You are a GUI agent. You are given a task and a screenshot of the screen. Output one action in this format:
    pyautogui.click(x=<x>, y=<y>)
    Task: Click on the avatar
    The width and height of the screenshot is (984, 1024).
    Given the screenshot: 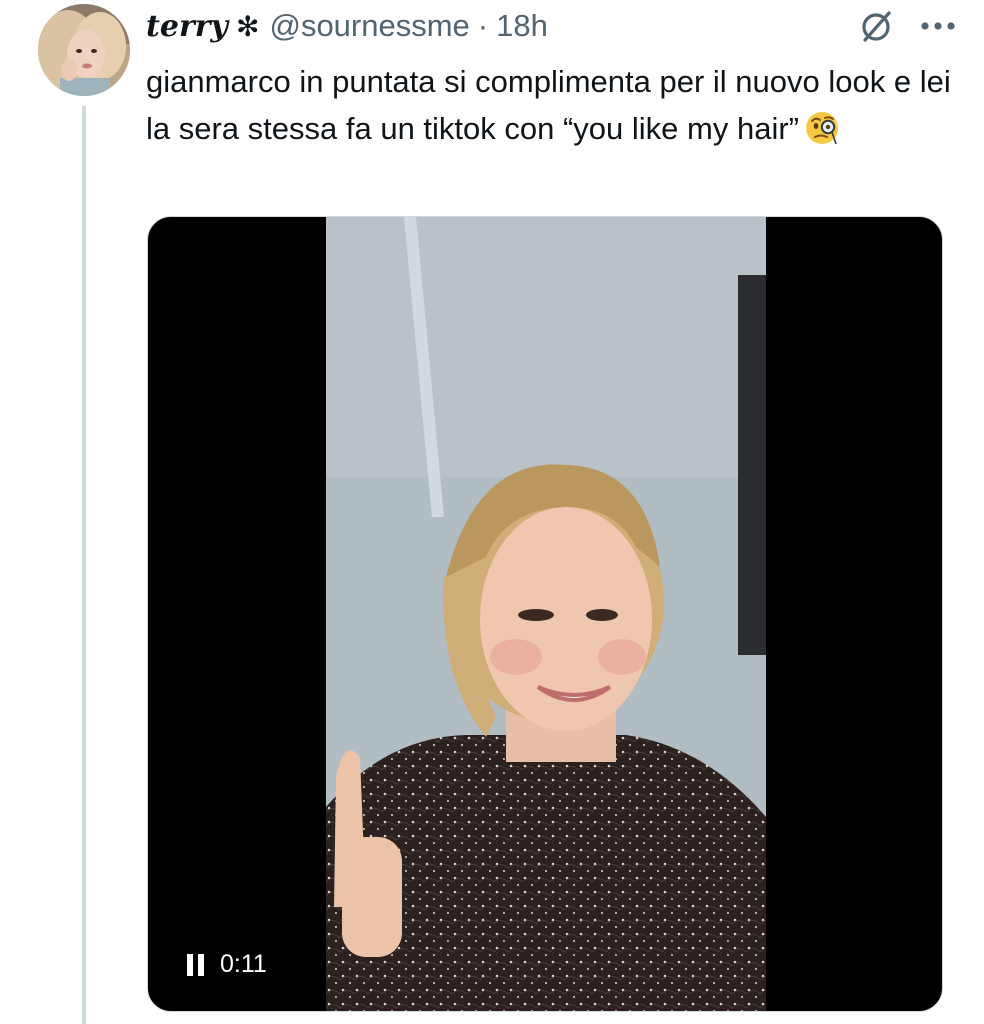 What is the action you would take?
    pyautogui.click(x=84, y=50)
    